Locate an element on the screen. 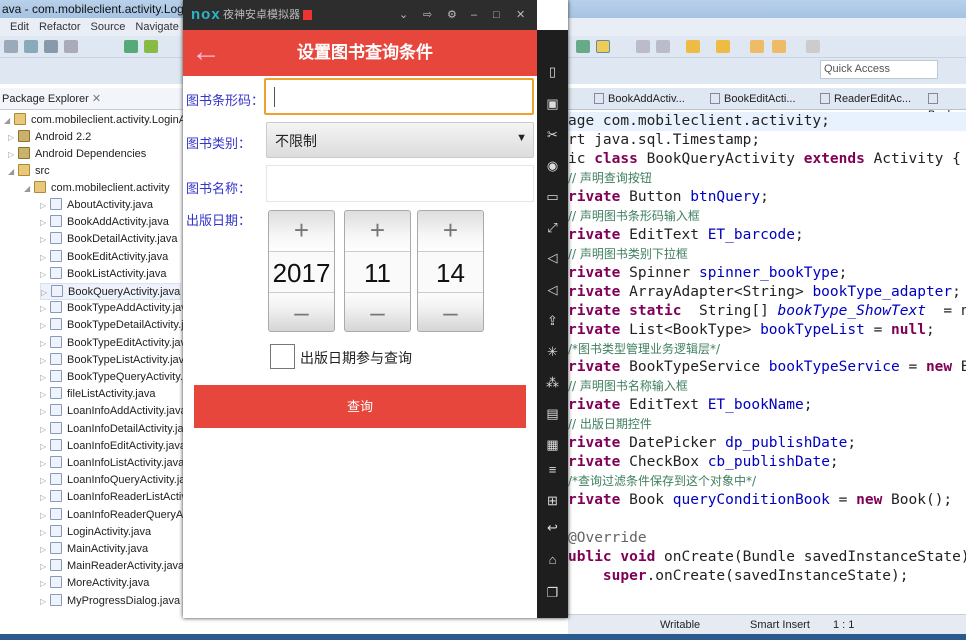 This screenshot has width=966, height=640. year-picker: +2017 – is located at coordinates (301, 271).